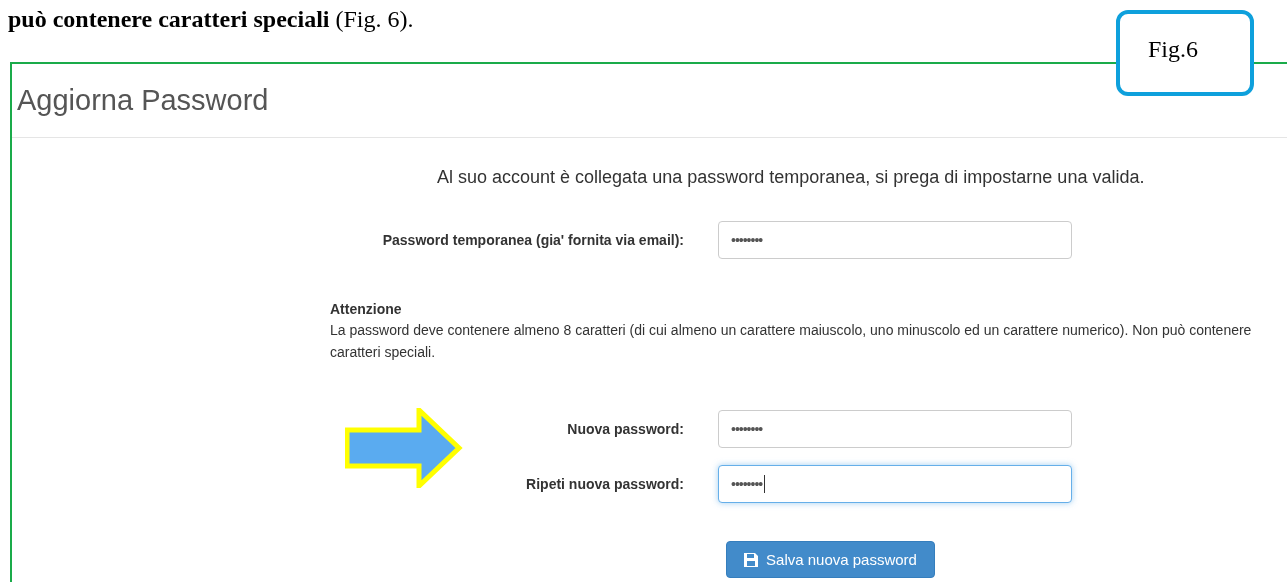 This screenshot has width=1287, height=582. Describe the element at coordinates (791, 341) in the screenshot. I see `notice-text: La password deve contenere almeno 8 caratteri (di cui almeno un carattere maiuscolo, uno minuscolo ed un carattere numerico). Non può contenere caratteri speciali.` at that location.